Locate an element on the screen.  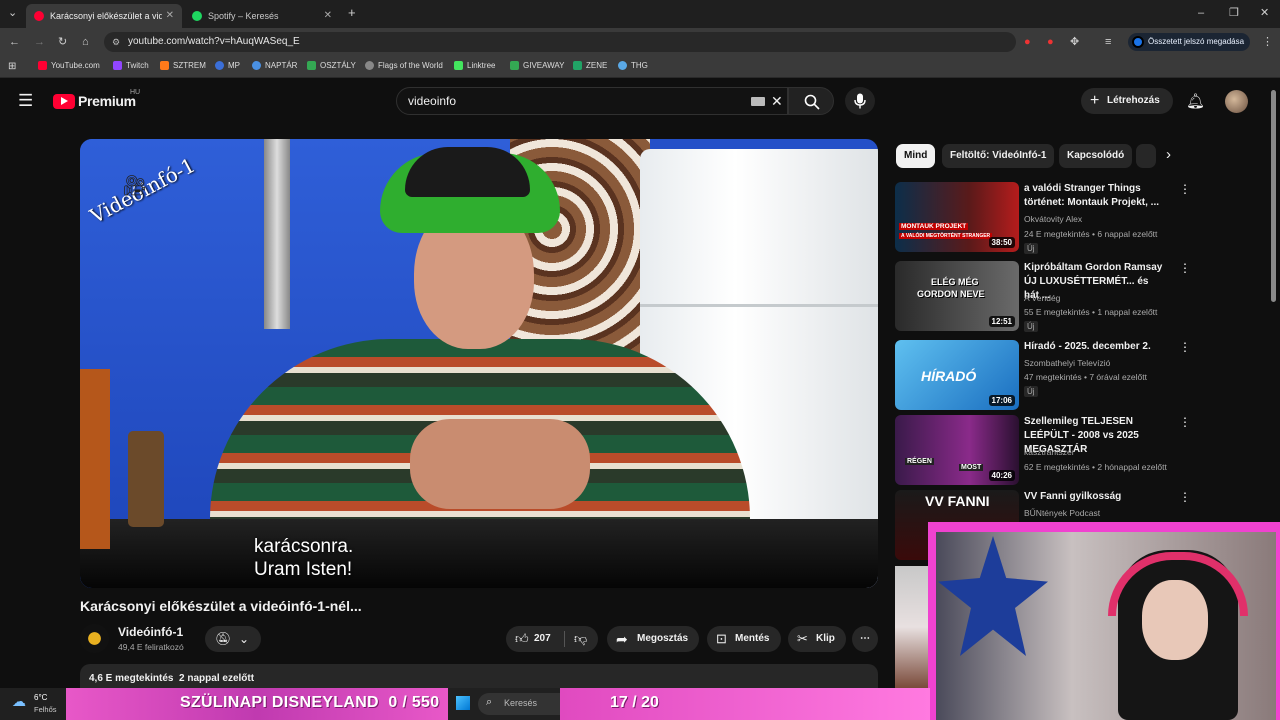
bookmark-linktree: Linktree is located at coordinates (474, 65).